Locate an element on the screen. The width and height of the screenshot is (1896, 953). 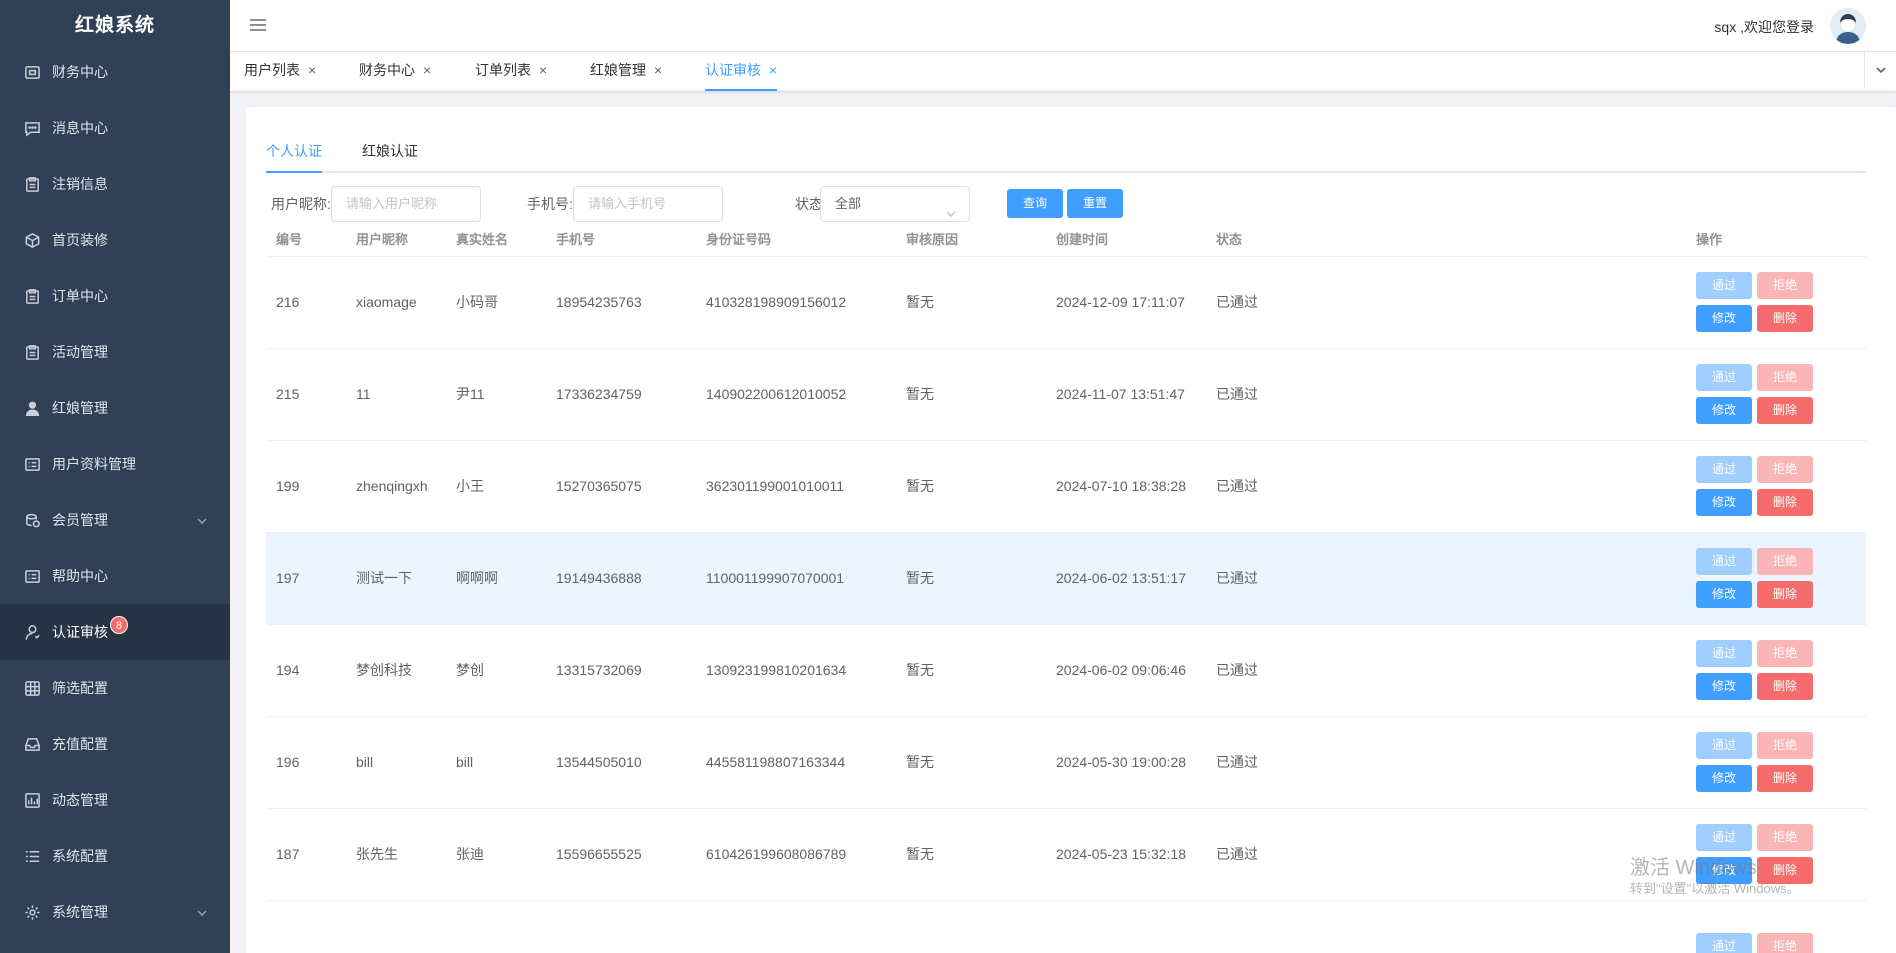
sidebar-item-filter-config: 筛选配置 is located at coordinates (115, 688).